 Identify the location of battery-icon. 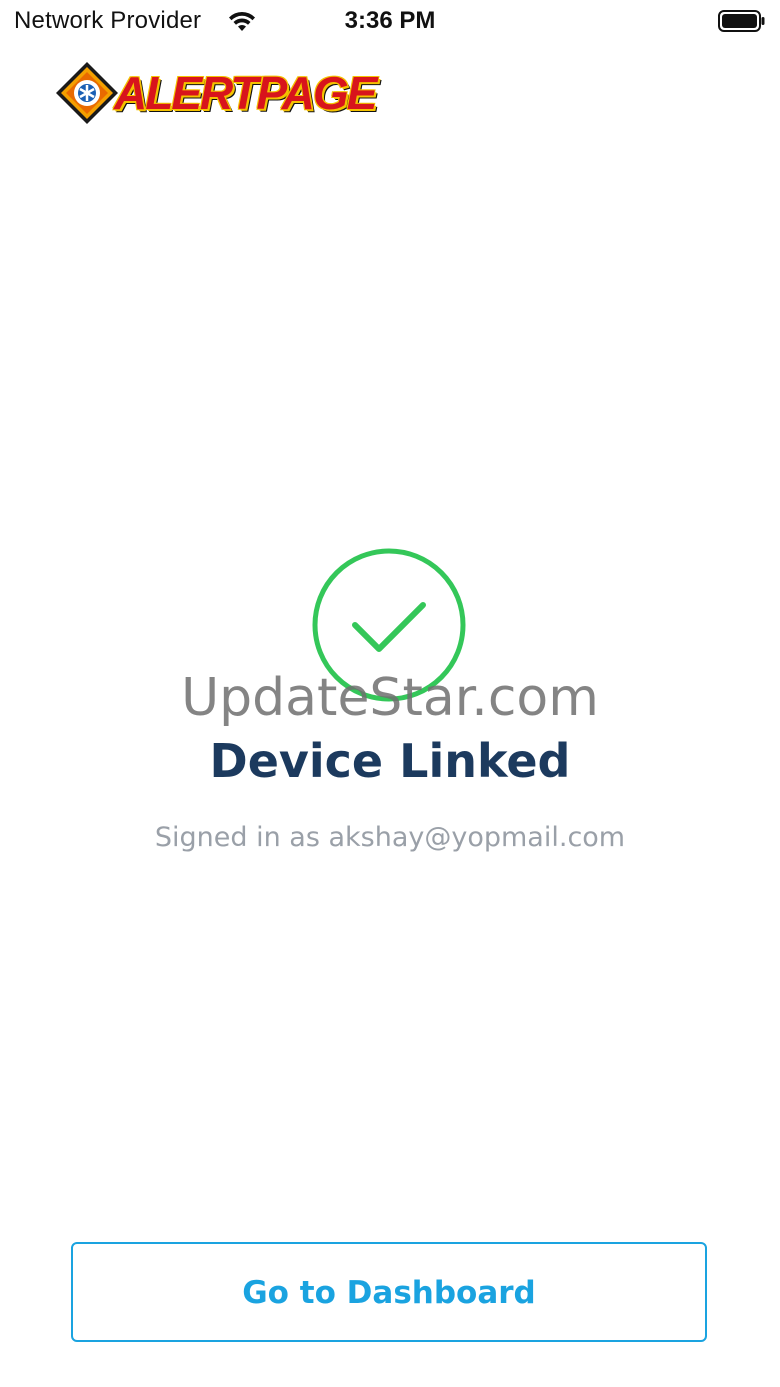
(741, 21).